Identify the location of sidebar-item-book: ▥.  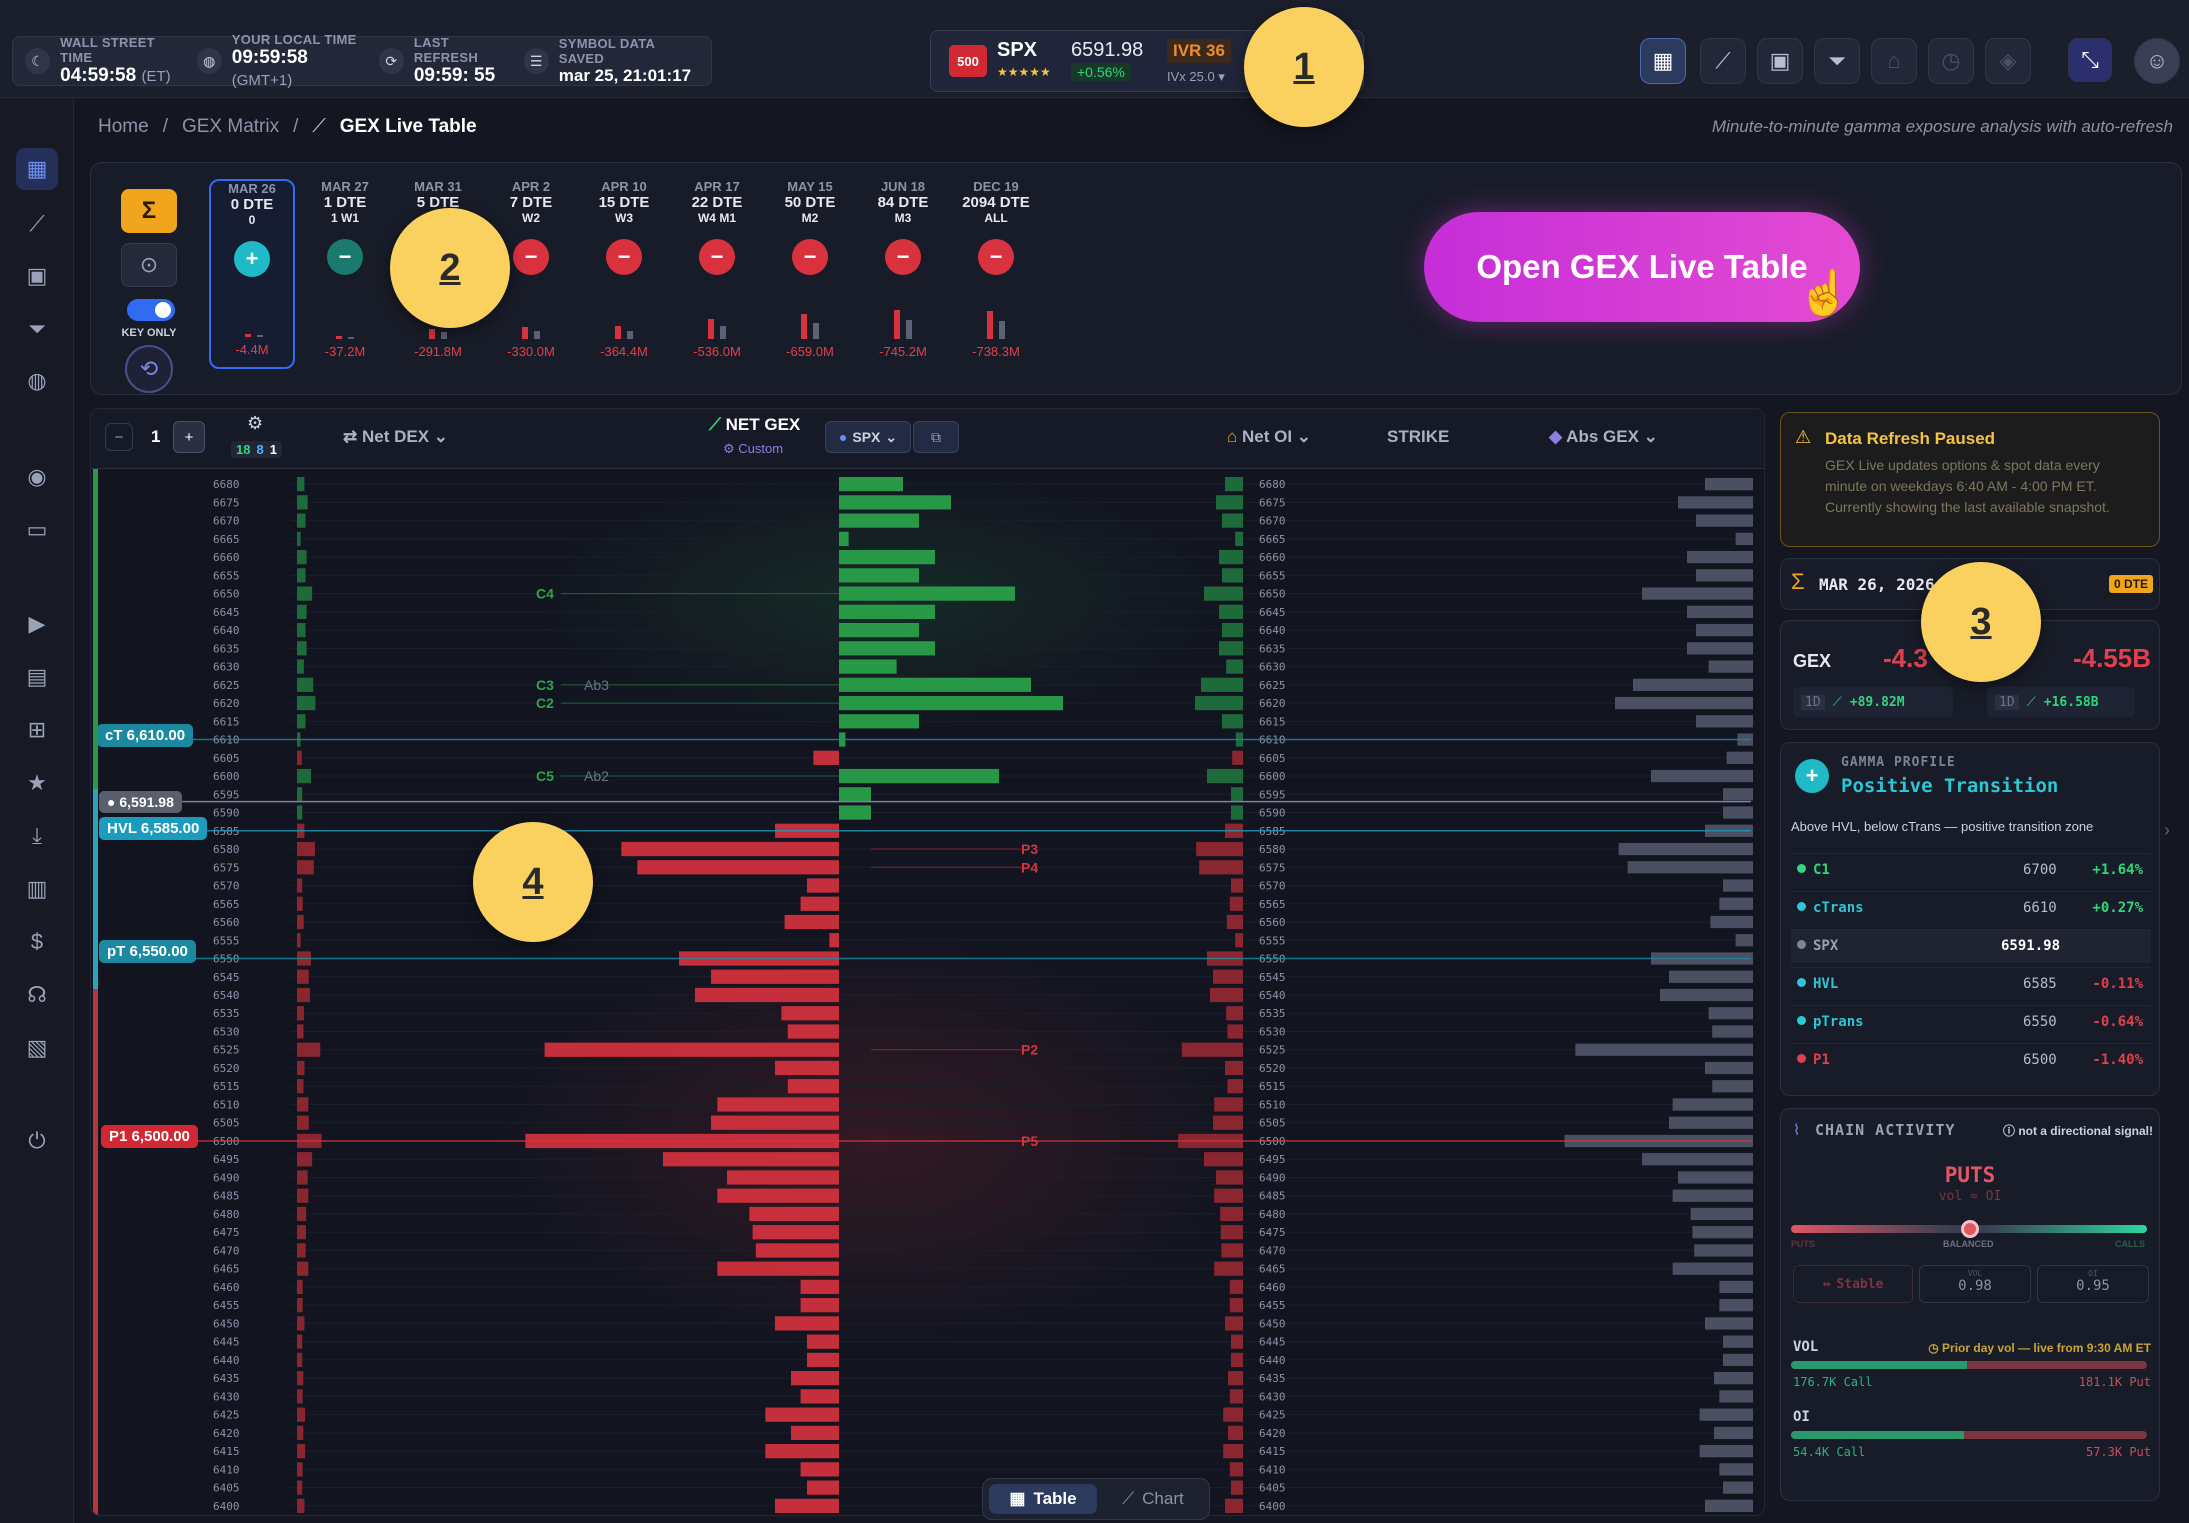
(37, 889).